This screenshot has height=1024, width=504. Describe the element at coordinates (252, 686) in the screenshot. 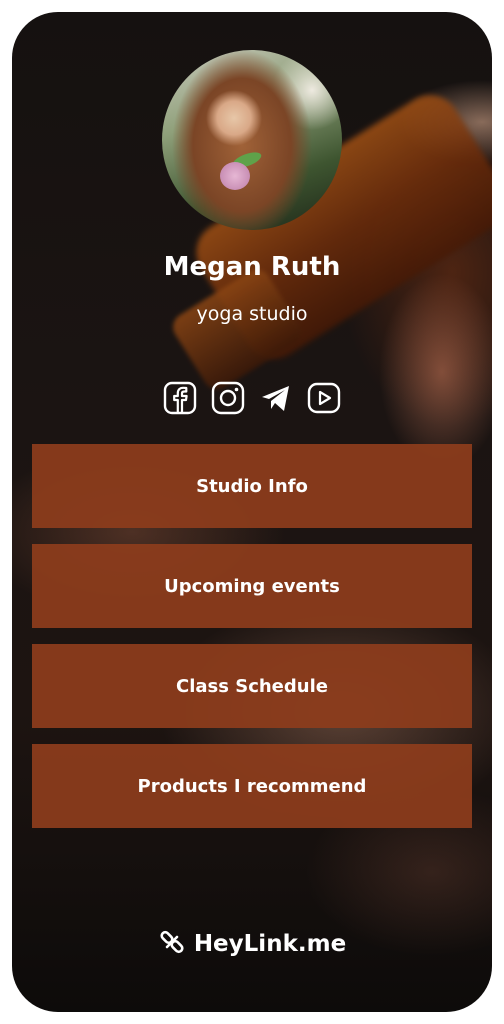

I see `link-button-class-schedule: Class Schedule` at that location.